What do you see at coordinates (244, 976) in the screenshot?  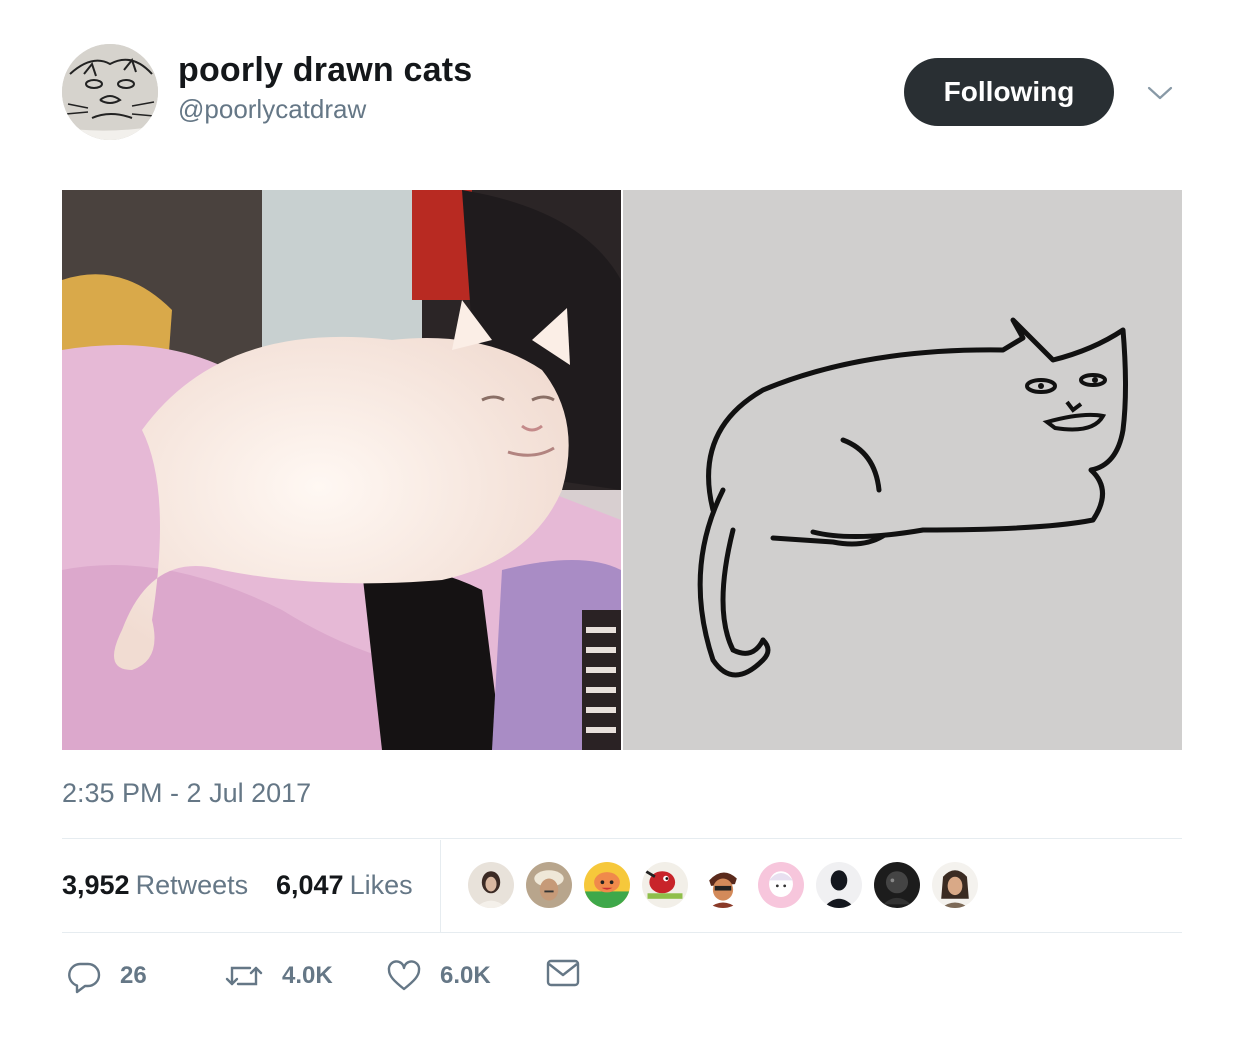 I see `retweet-icon` at bounding box center [244, 976].